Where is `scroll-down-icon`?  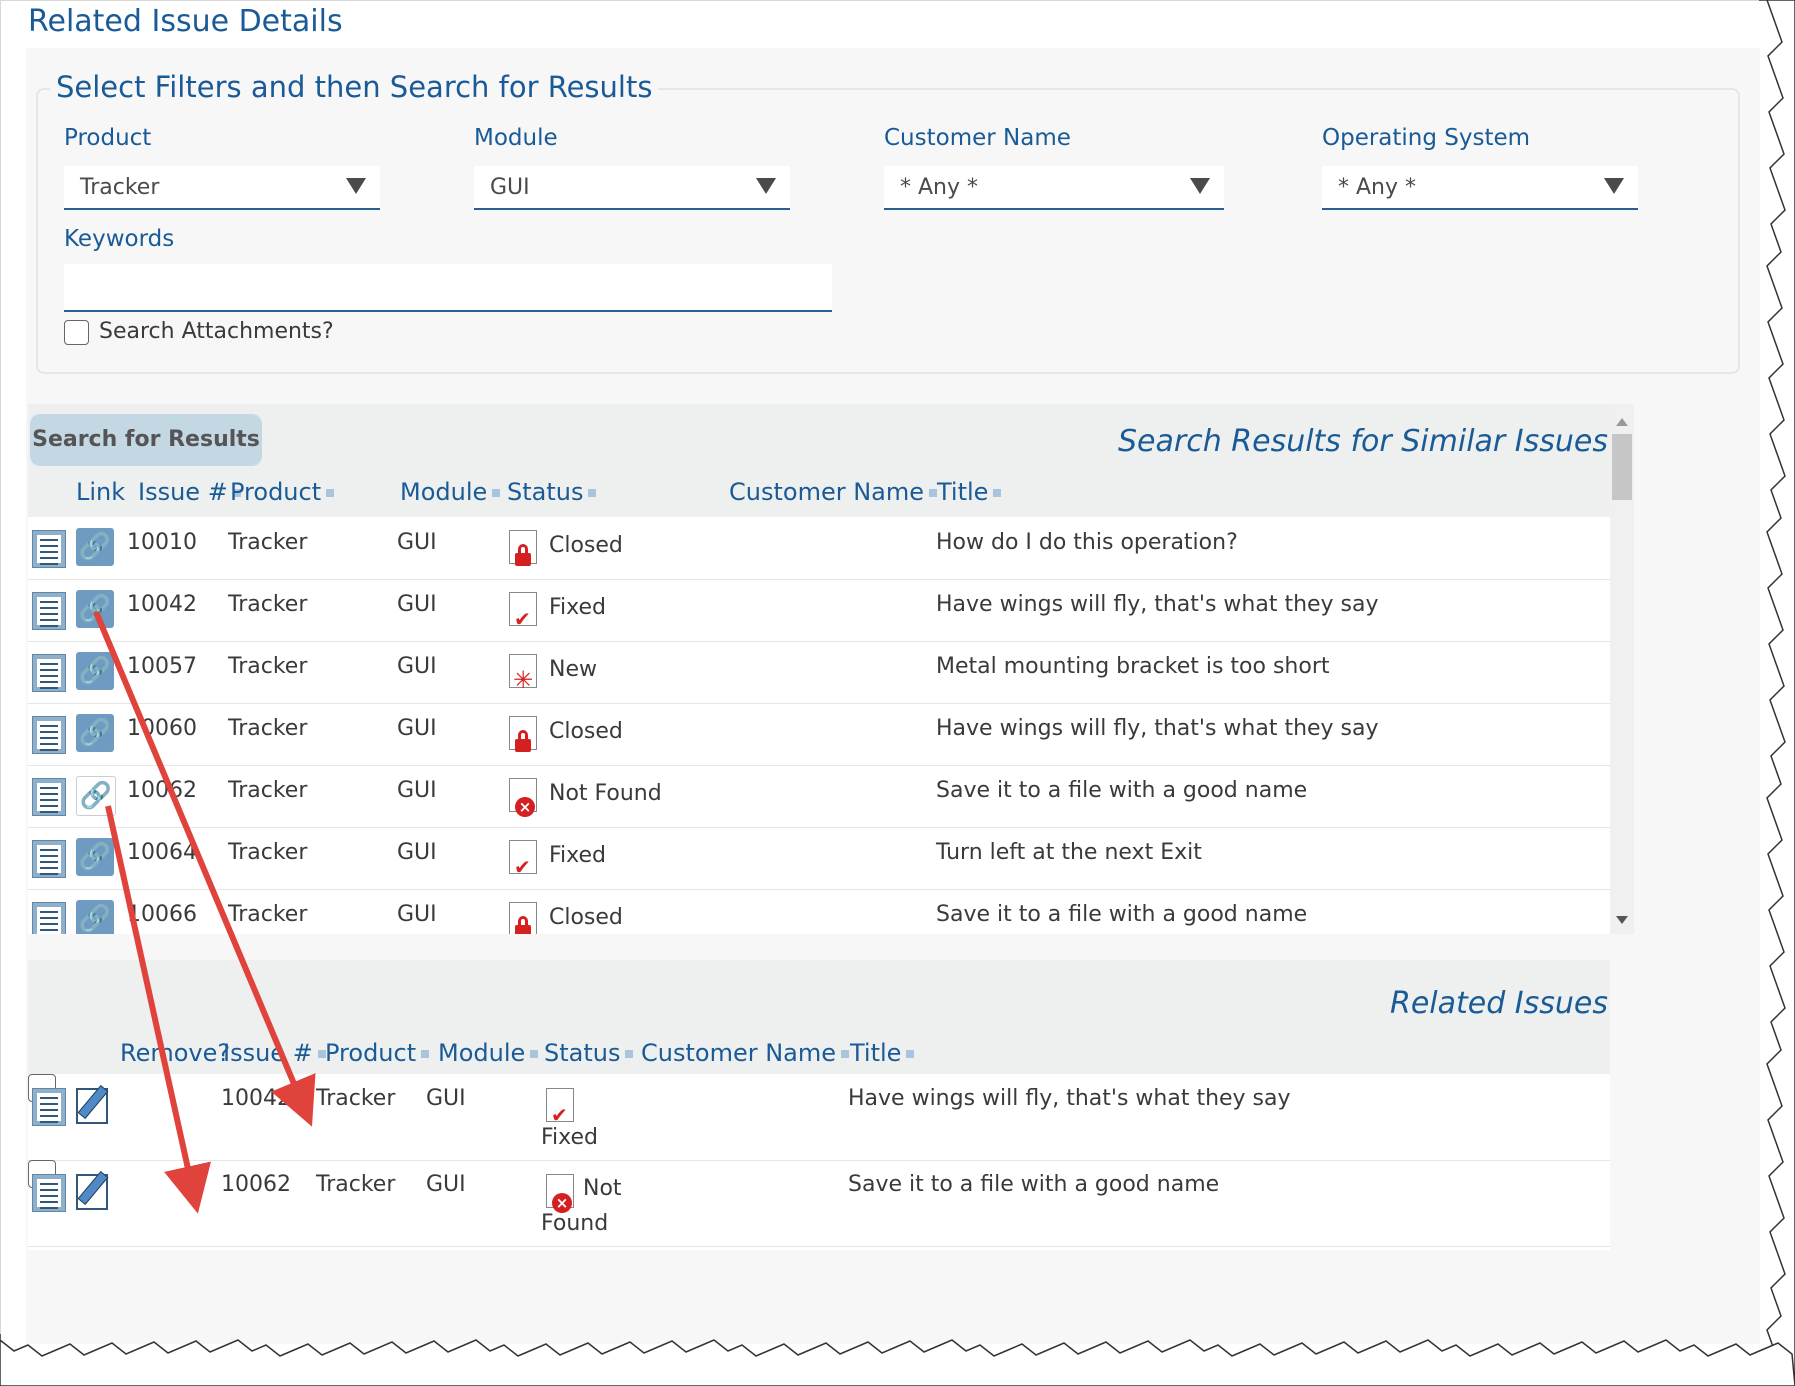 scroll-down-icon is located at coordinates (1622, 920).